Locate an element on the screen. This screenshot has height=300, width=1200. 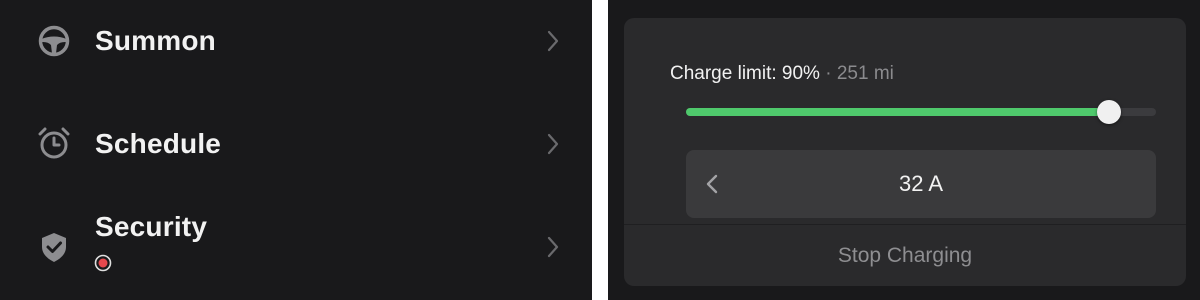
menu-item-security: Security is located at coordinates (296, 245).